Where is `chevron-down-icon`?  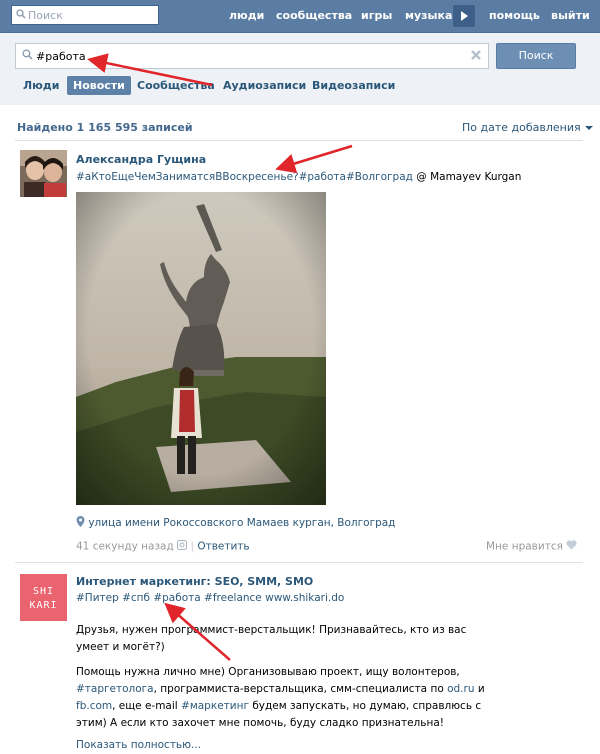 chevron-down-icon is located at coordinates (588, 127).